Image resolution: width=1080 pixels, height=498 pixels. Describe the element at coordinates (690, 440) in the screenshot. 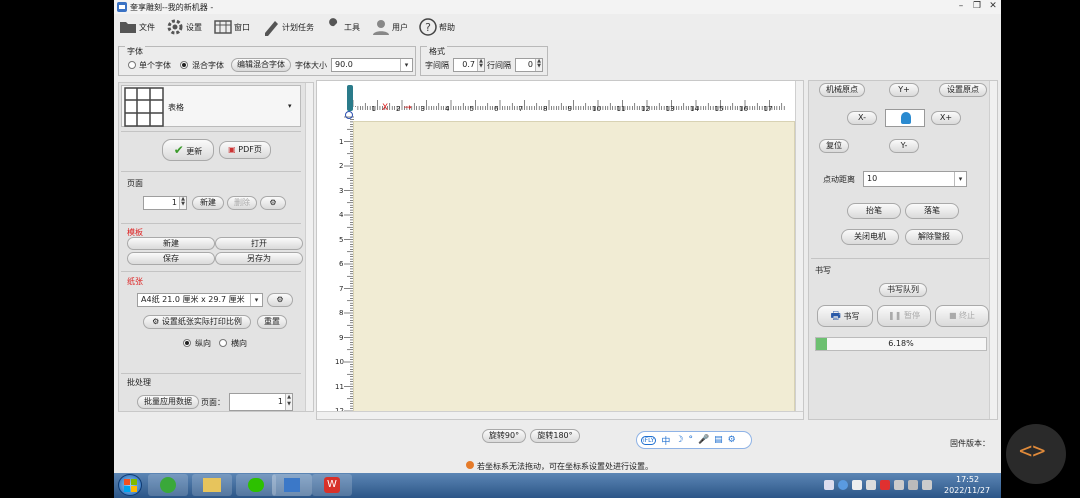

I see `ime-punct-icon: °` at that location.